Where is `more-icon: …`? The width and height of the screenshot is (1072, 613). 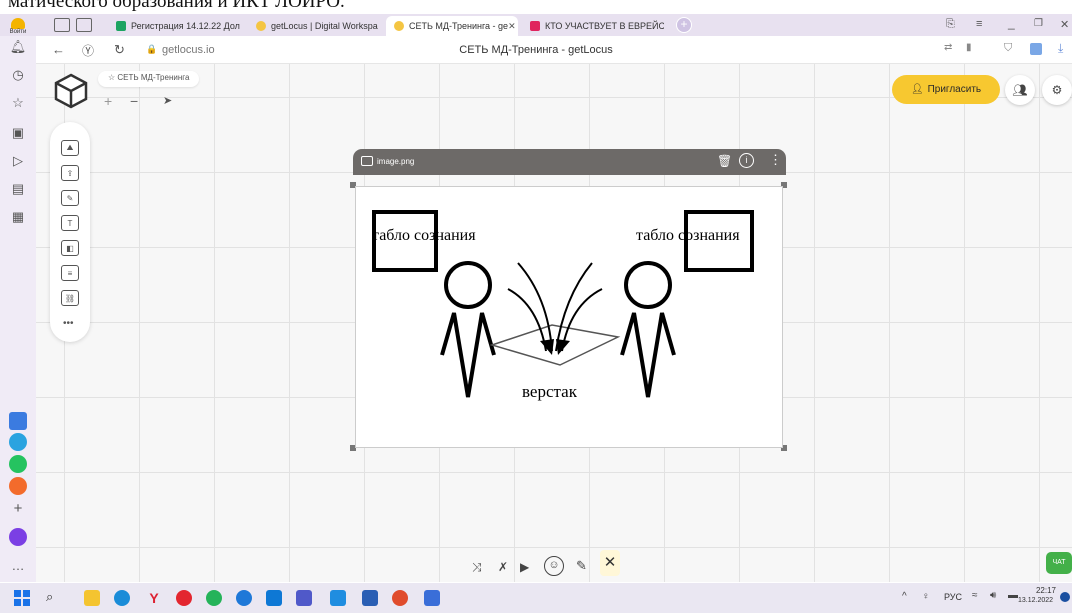 more-icon: … is located at coordinates (18, 565).